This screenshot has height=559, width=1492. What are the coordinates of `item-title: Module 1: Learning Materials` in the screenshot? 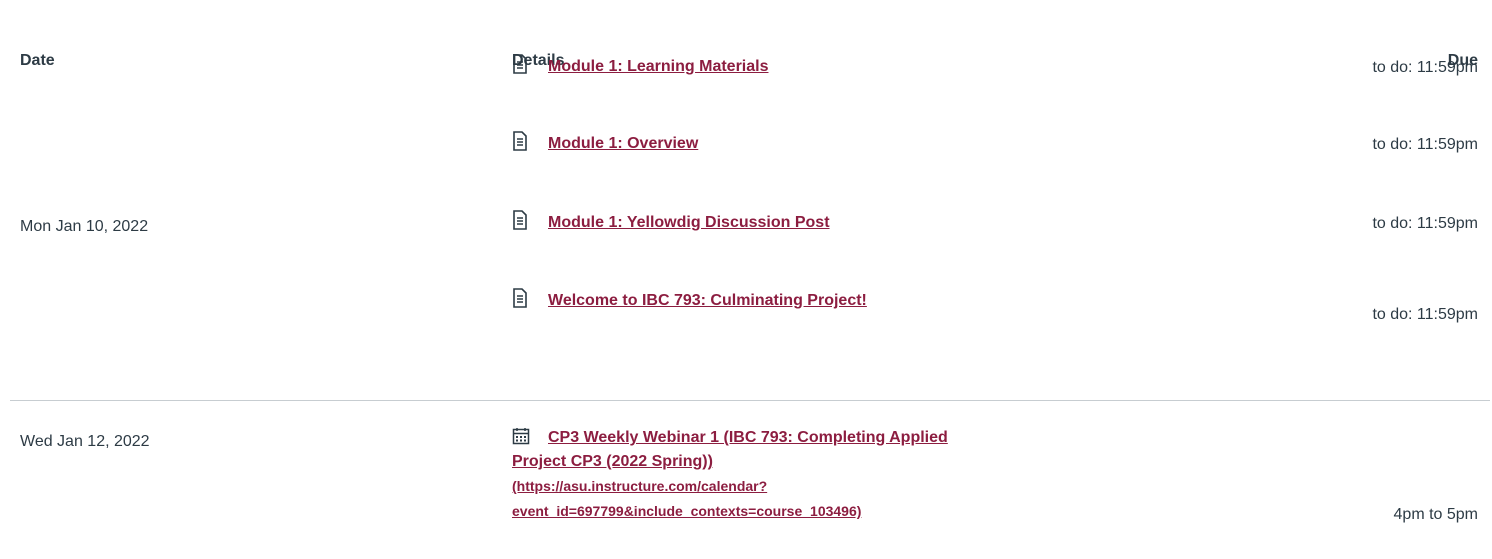 It's located at (658, 66).